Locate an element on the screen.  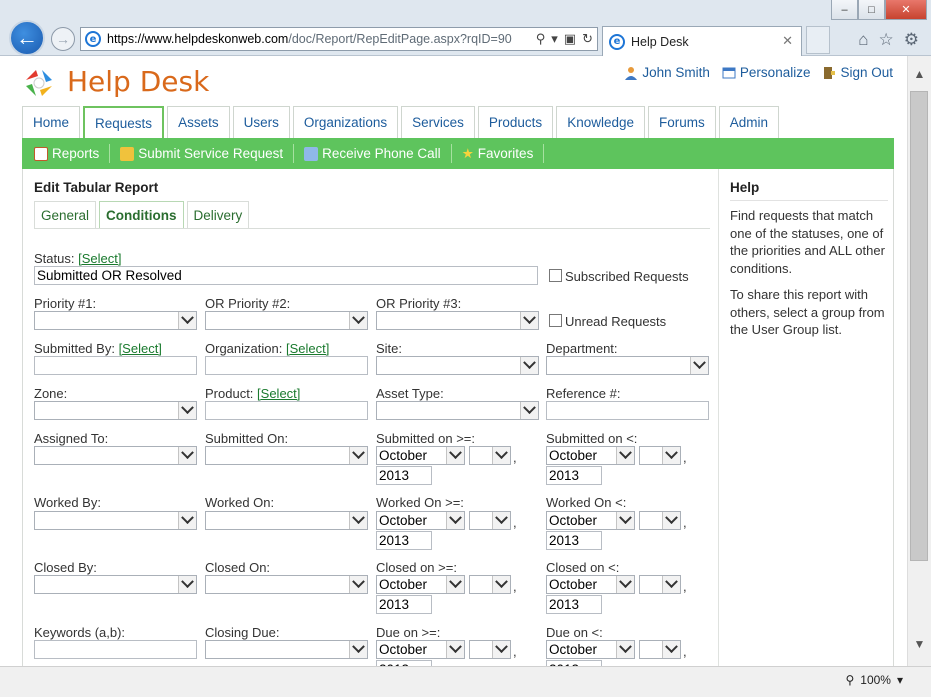
asset-type-select is located at coordinates (457, 410).